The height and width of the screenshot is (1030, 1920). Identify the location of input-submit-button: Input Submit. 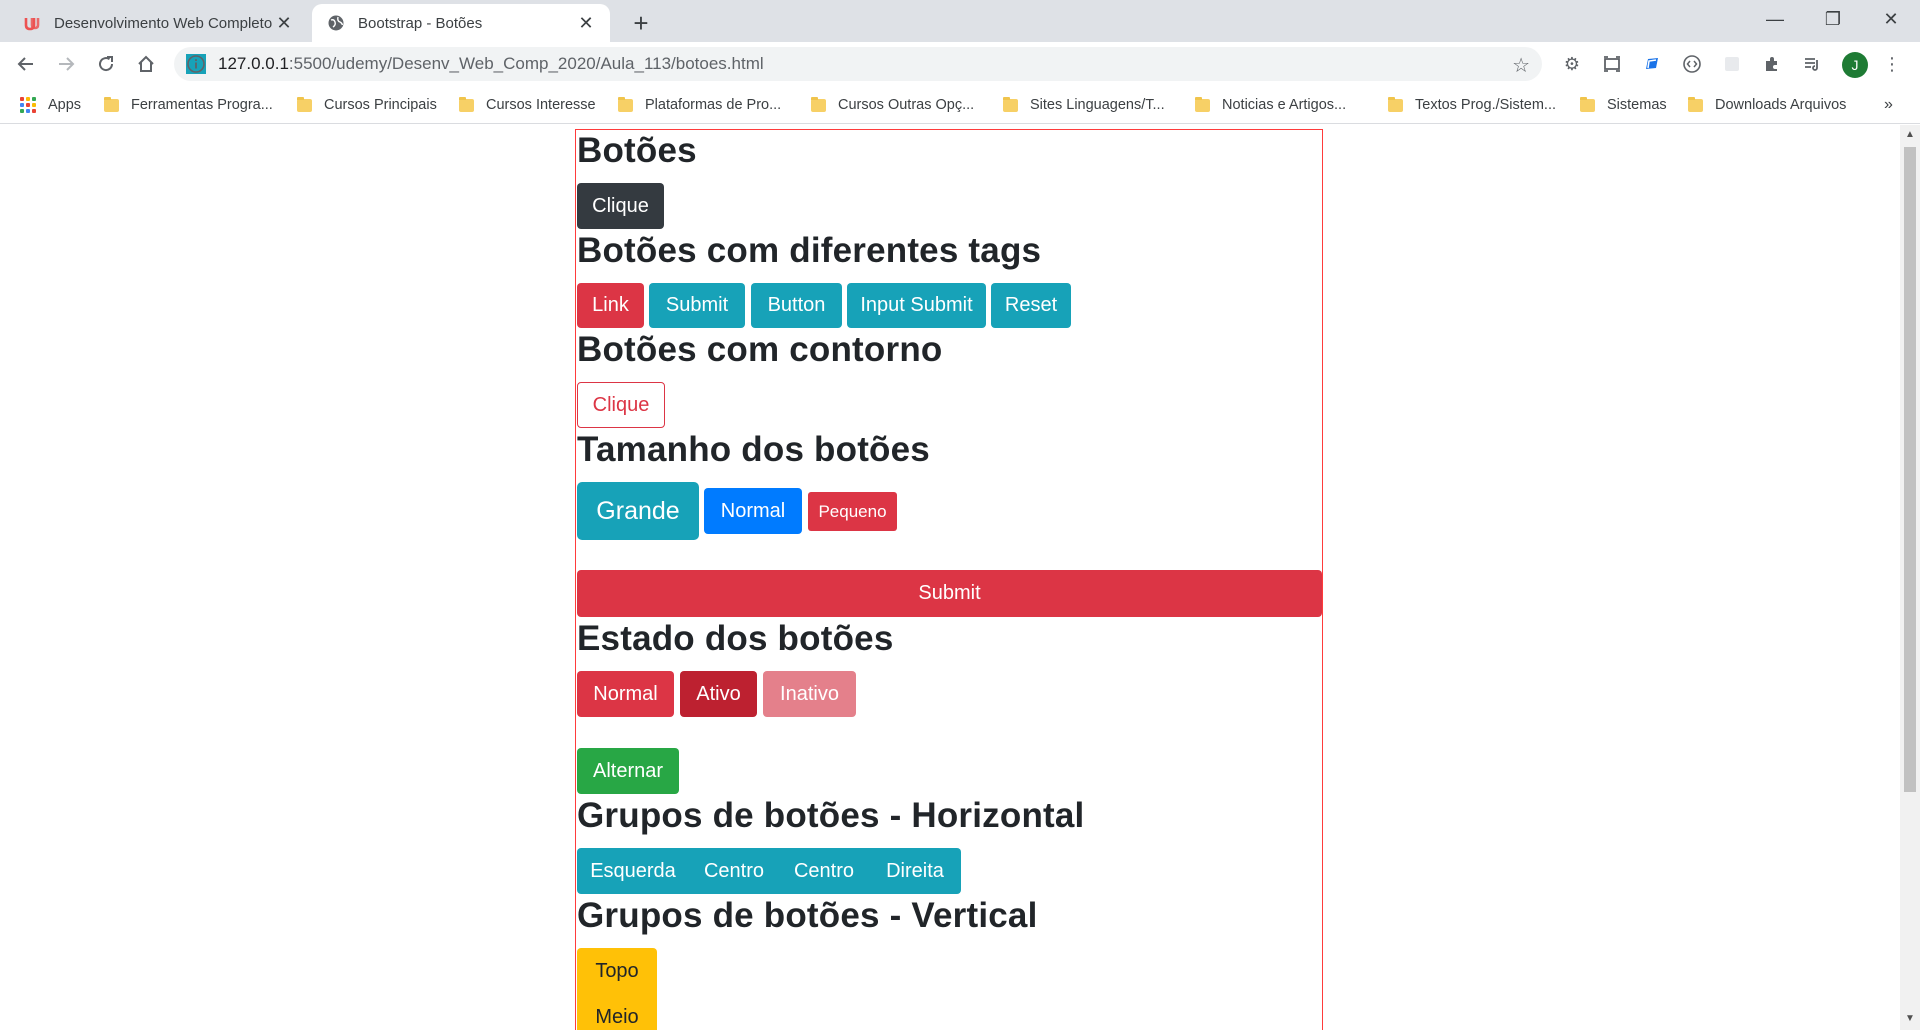
(916, 305).